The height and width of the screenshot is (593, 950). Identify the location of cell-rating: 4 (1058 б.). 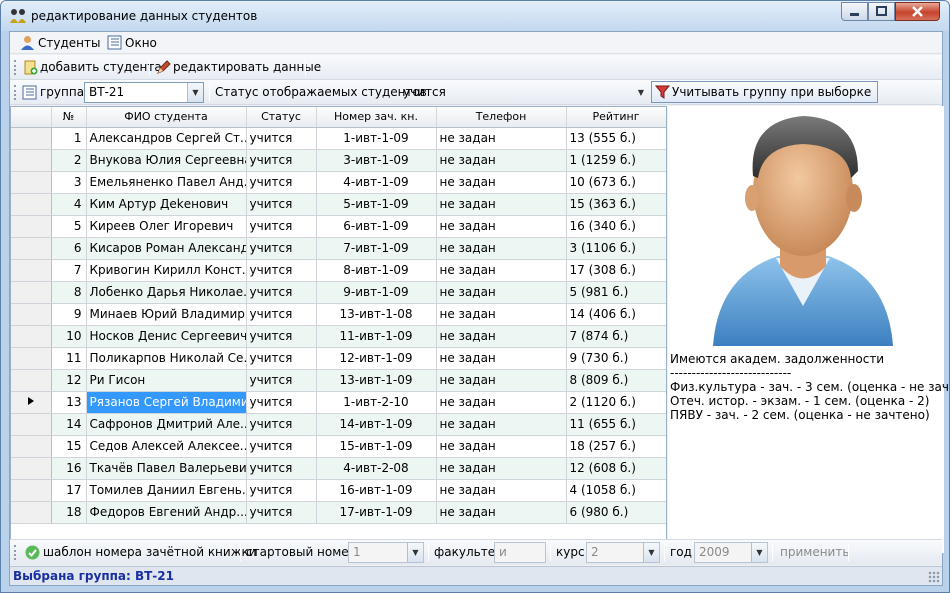
(616, 490).